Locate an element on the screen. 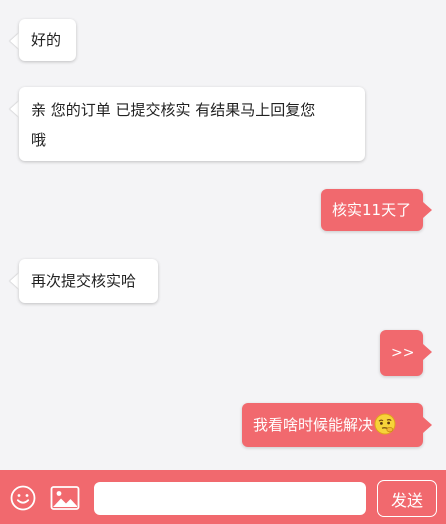  message-bubble: 好的 is located at coordinates (47, 40).